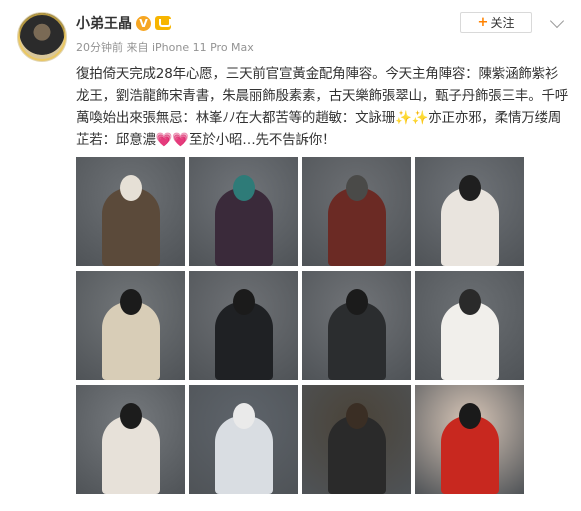  I want to click on post-meta: 20分钟前 来自 iPhone 11 Pro Max, so click(165, 47).